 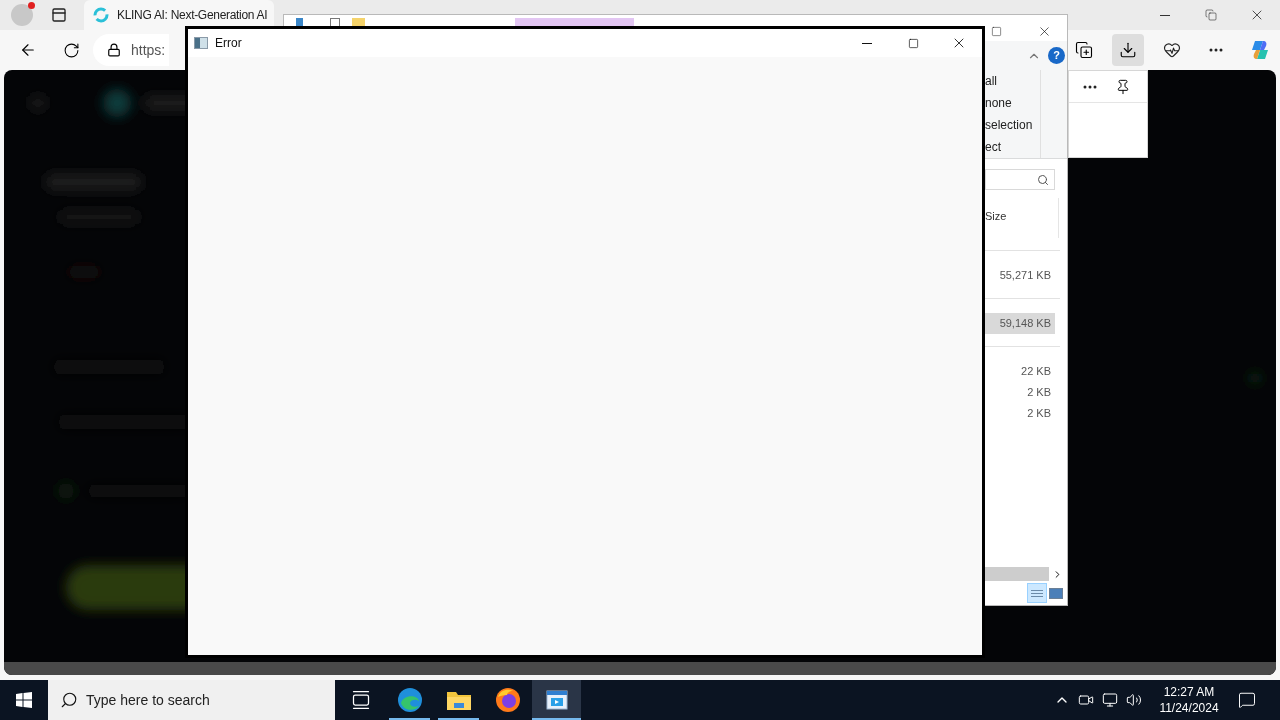 What do you see at coordinates (1211, 15) in the screenshot?
I see `restore-icon` at bounding box center [1211, 15].